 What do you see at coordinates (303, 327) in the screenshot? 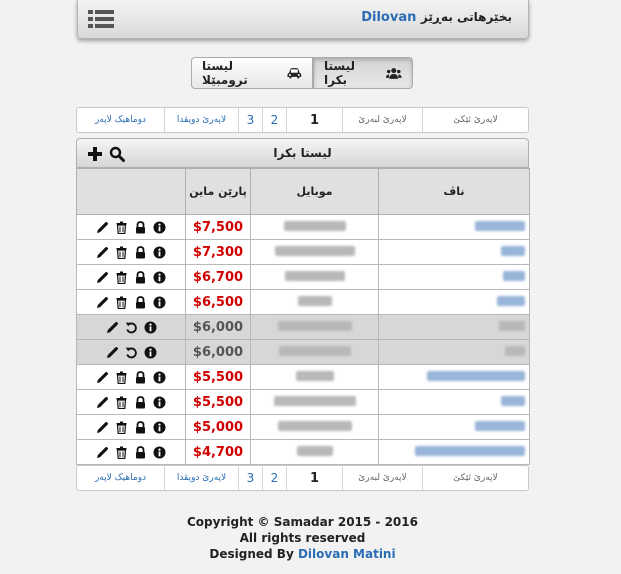
I see `table-row: $6,000` at bounding box center [303, 327].